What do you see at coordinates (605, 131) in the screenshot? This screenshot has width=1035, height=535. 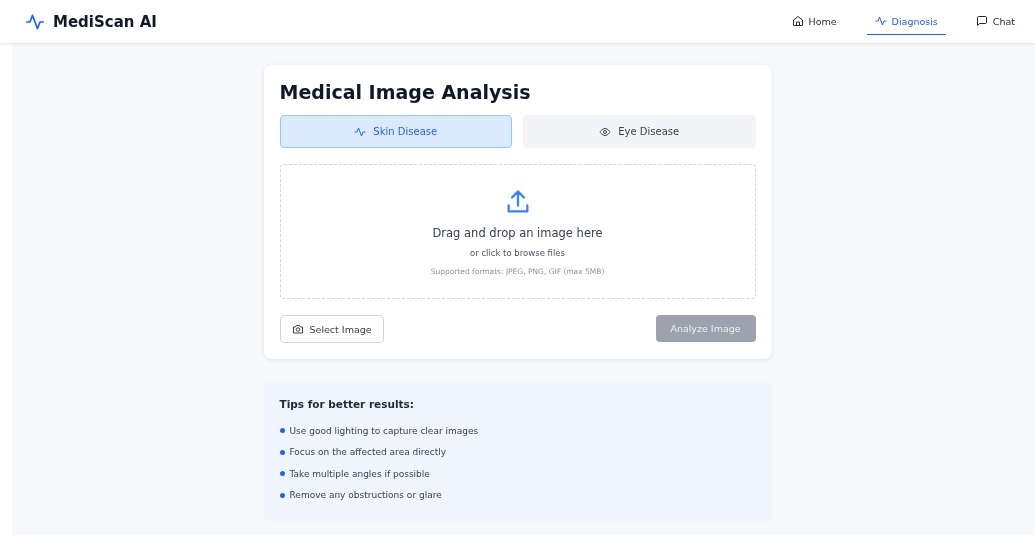 I see `eye-icon` at bounding box center [605, 131].